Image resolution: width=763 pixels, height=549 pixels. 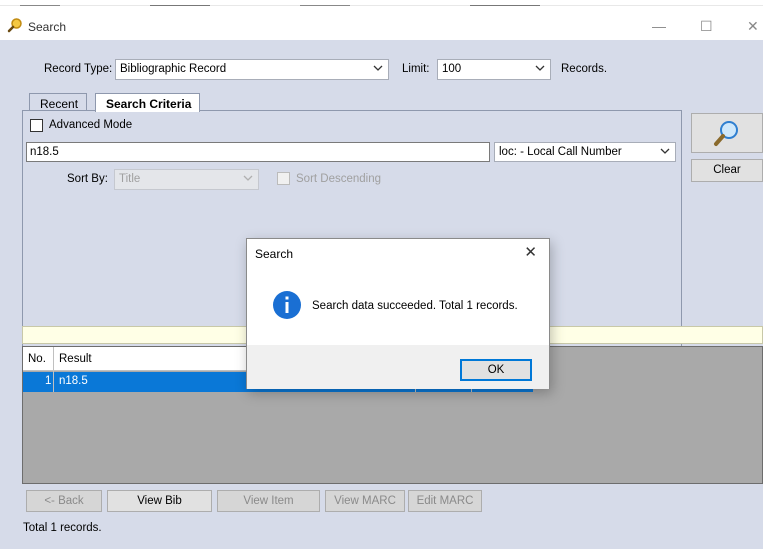 What do you see at coordinates (87, 179) in the screenshot?
I see `sort-by-label: Sort By:` at bounding box center [87, 179].